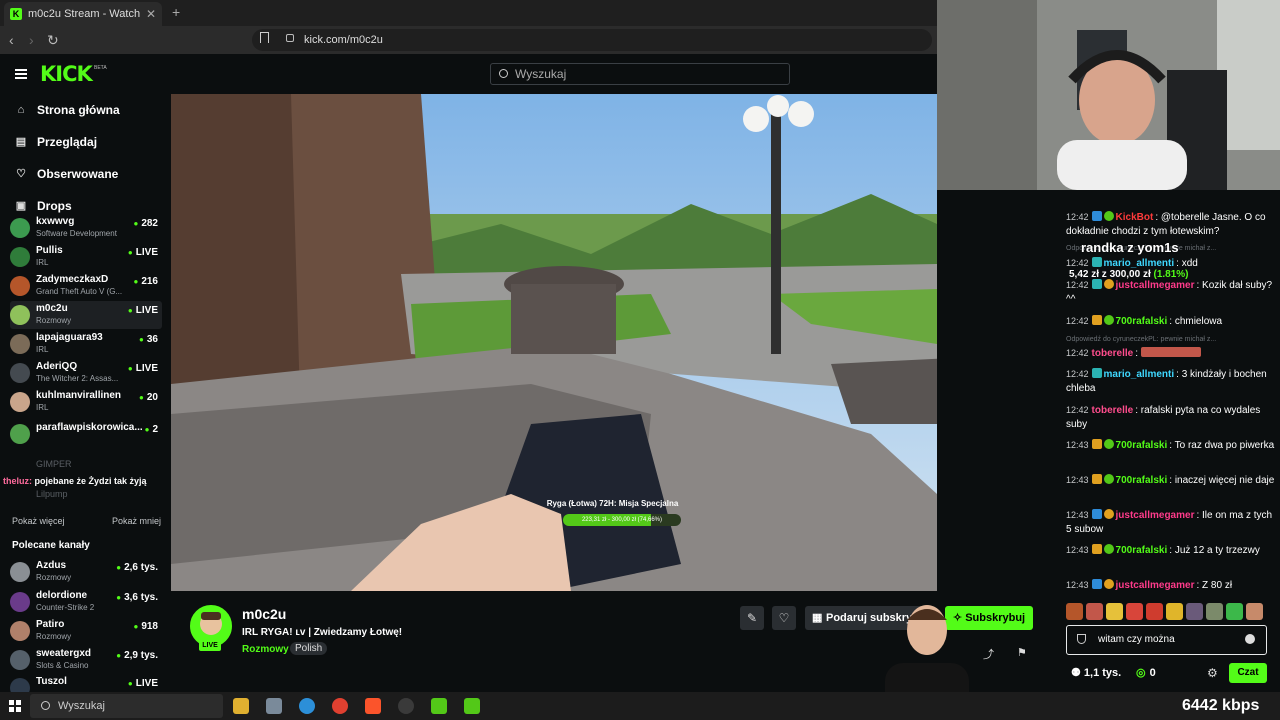 The height and width of the screenshot is (720, 1280). Describe the element at coordinates (83, 14) in the screenshot. I see `browser-tab: K m0c2u Stream - Watch Live o ✕` at that location.